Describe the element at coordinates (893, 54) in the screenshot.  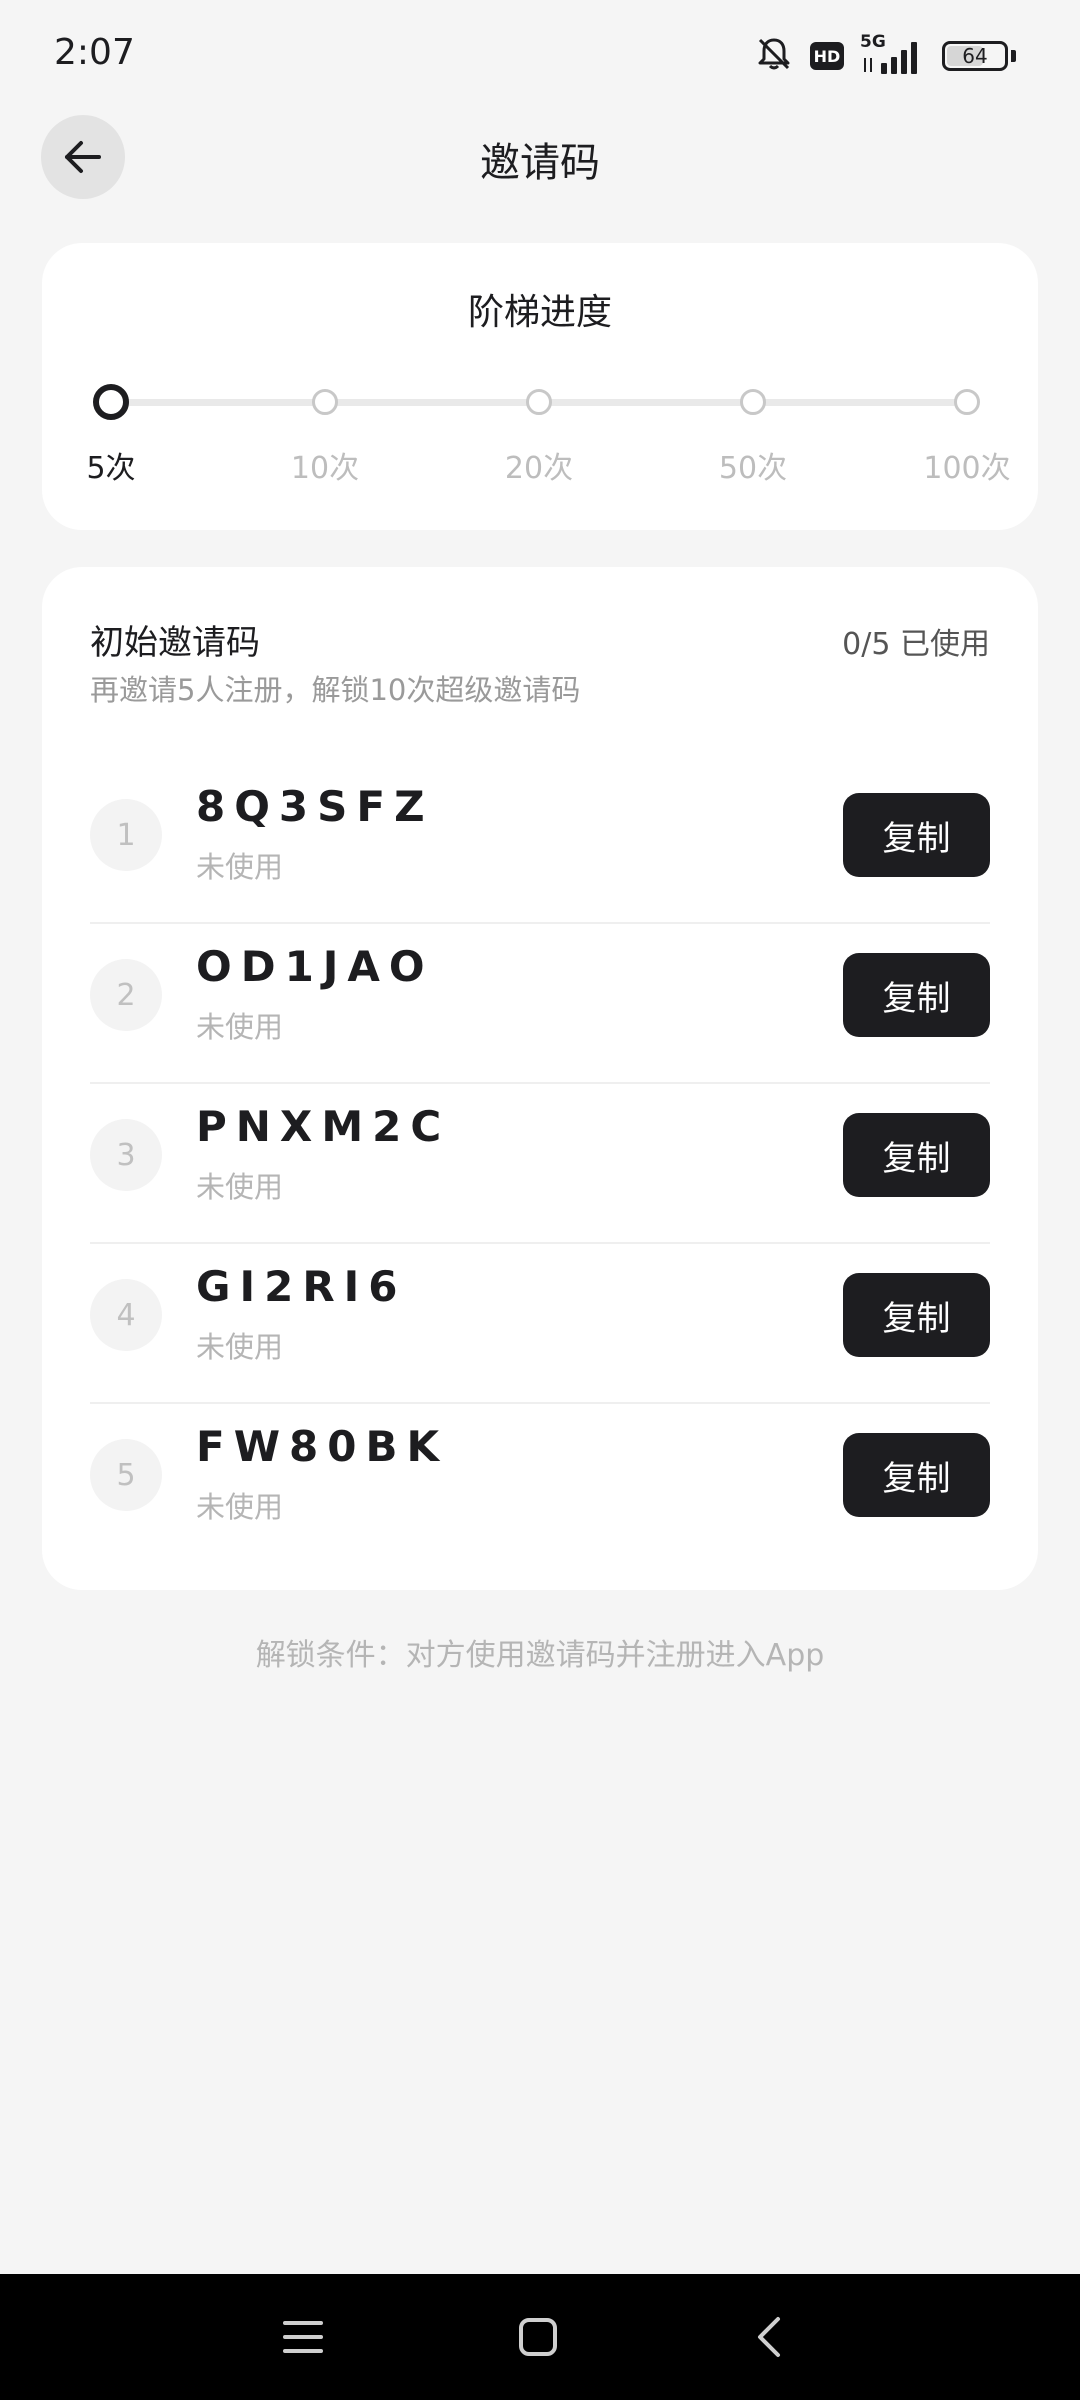
I see `signal-icon: 5G` at that location.